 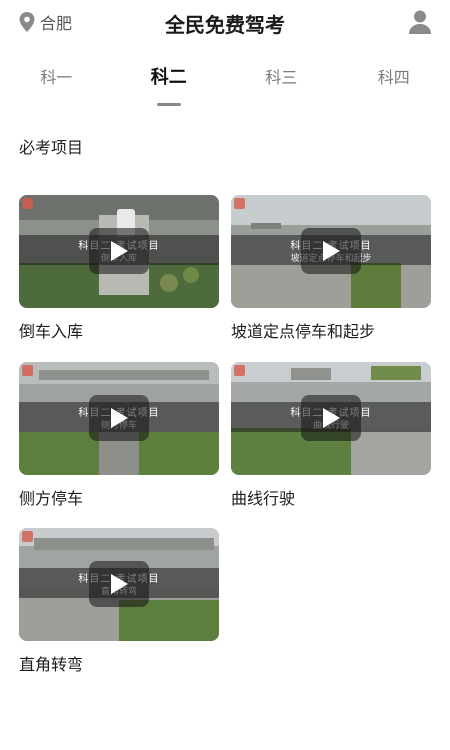 I want to click on card-parallel-parking: 科目二·考试项目 侧方停车 侧方停车, so click(x=119, y=435).